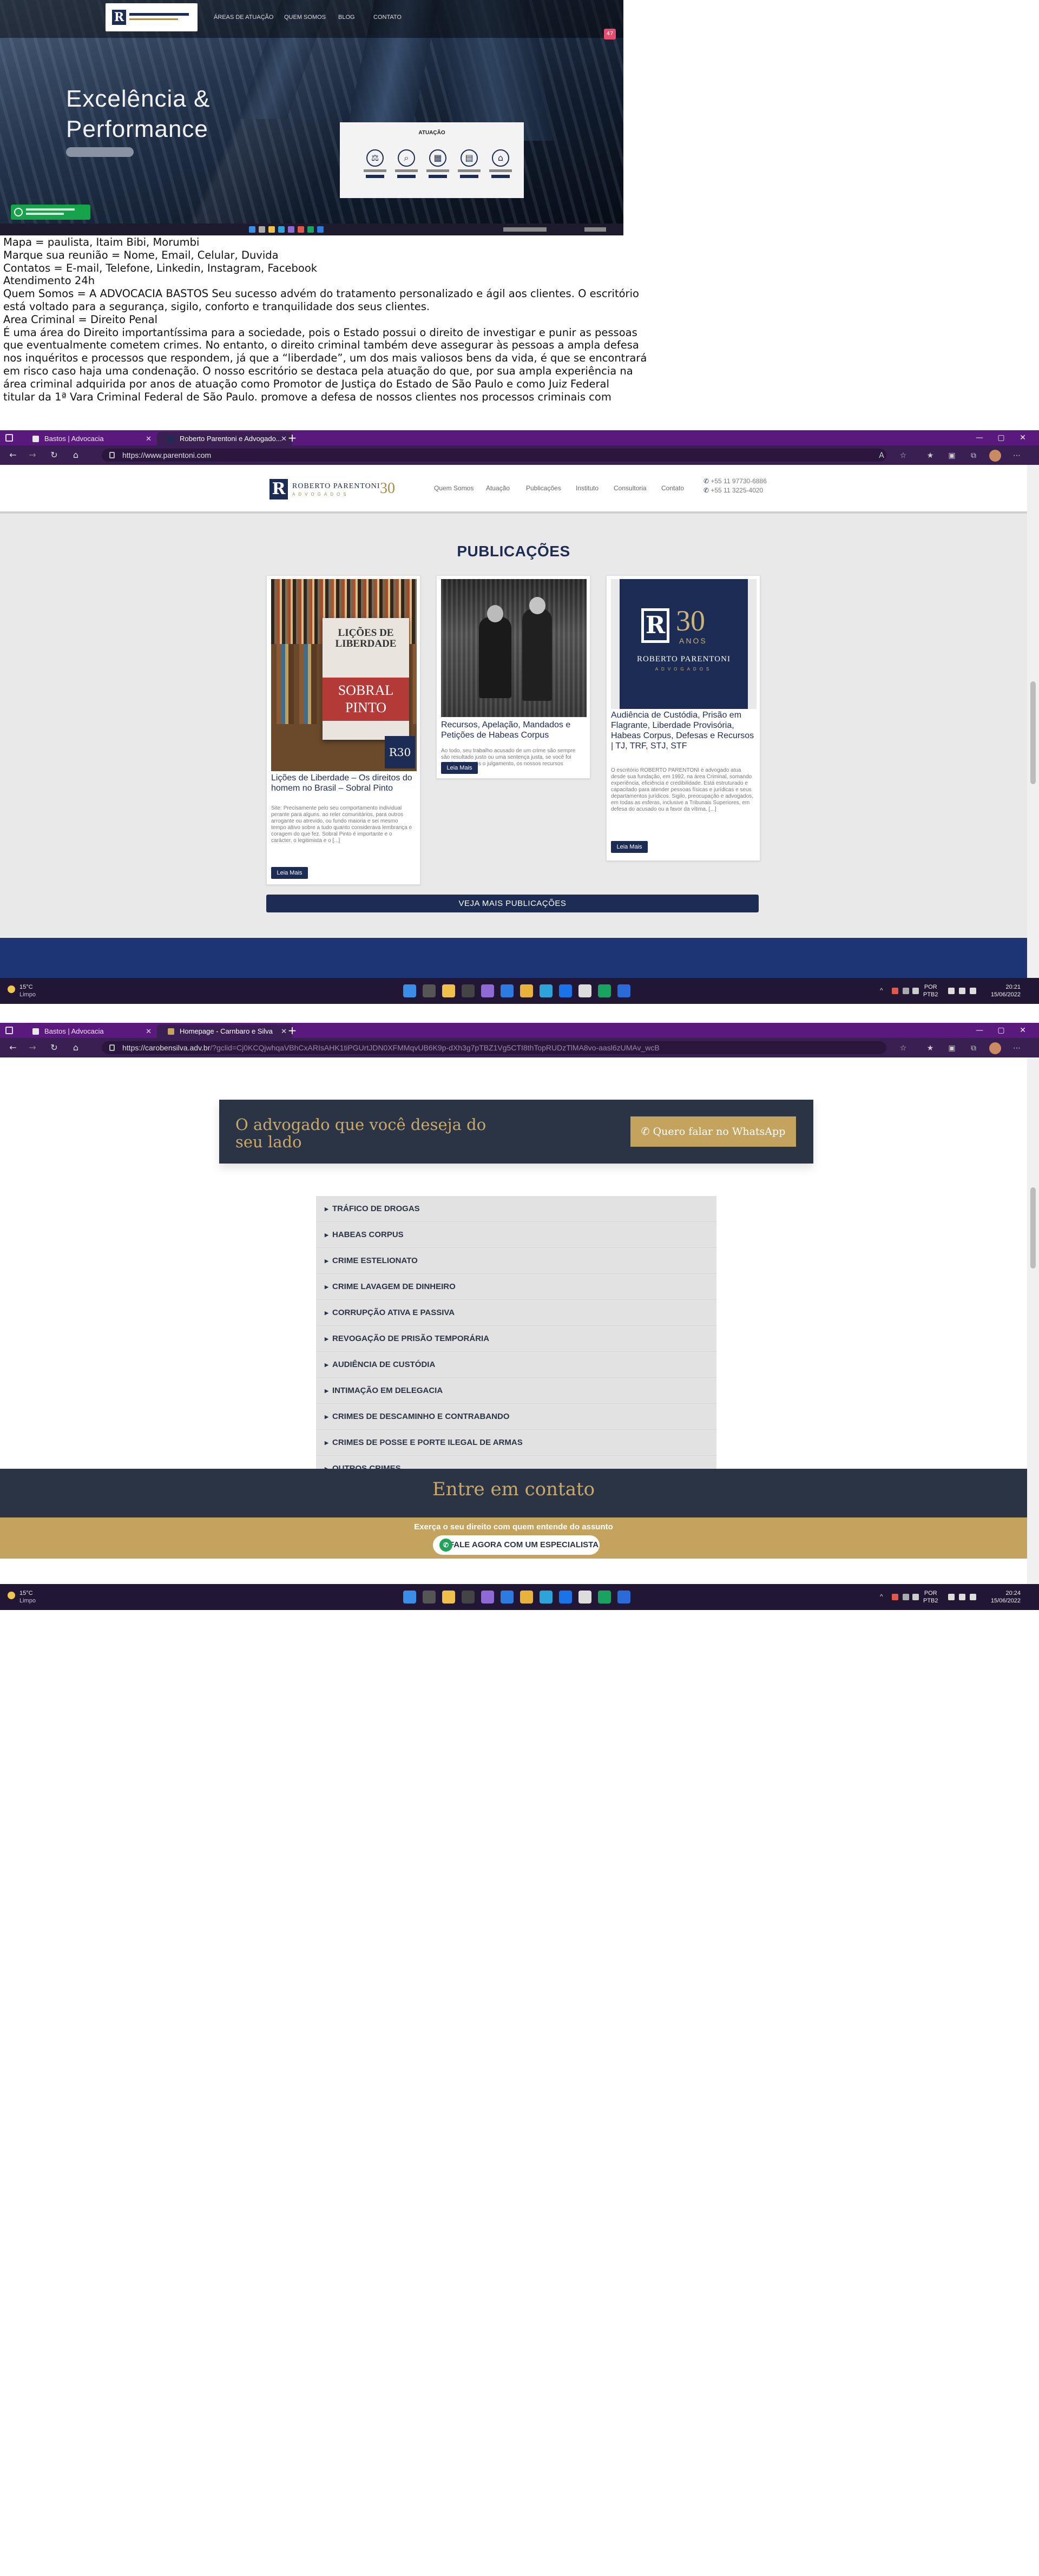  I want to click on edge-alt-icon, so click(623, 990).